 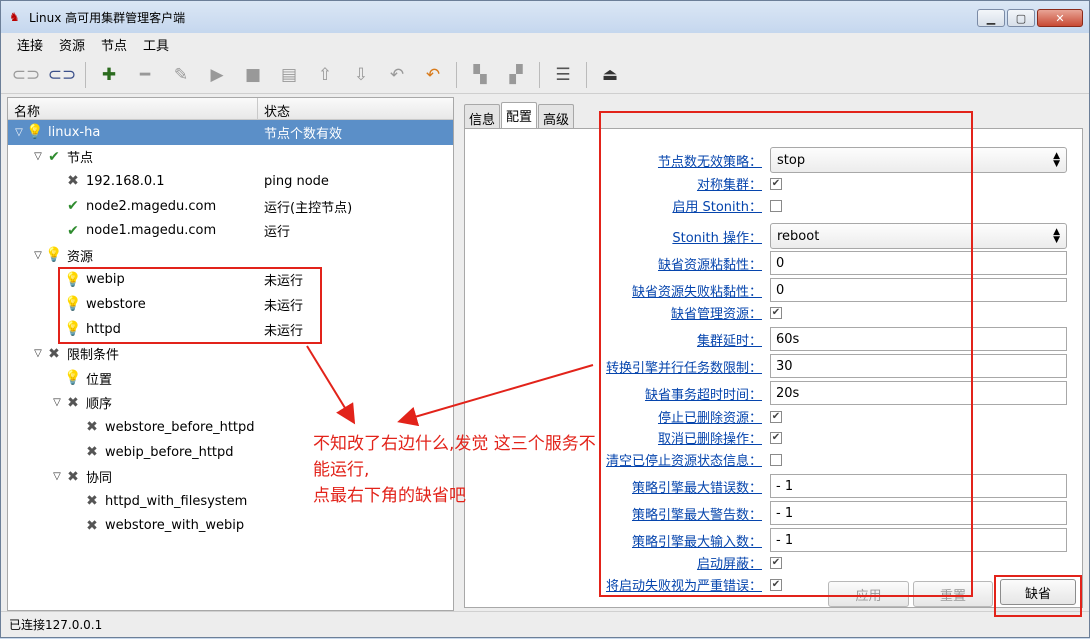 What do you see at coordinates (277, 233) in the screenshot?
I see `tree-status-cell: 运行` at bounding box center [277, 233].